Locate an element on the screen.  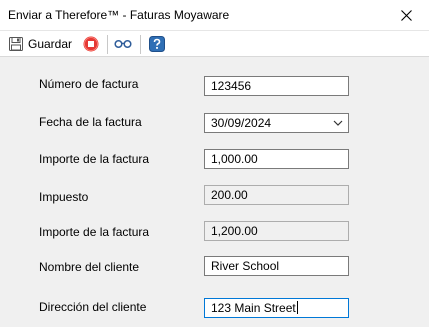
invoice-number-label: Número de factura is located at coordinates (89, 84).